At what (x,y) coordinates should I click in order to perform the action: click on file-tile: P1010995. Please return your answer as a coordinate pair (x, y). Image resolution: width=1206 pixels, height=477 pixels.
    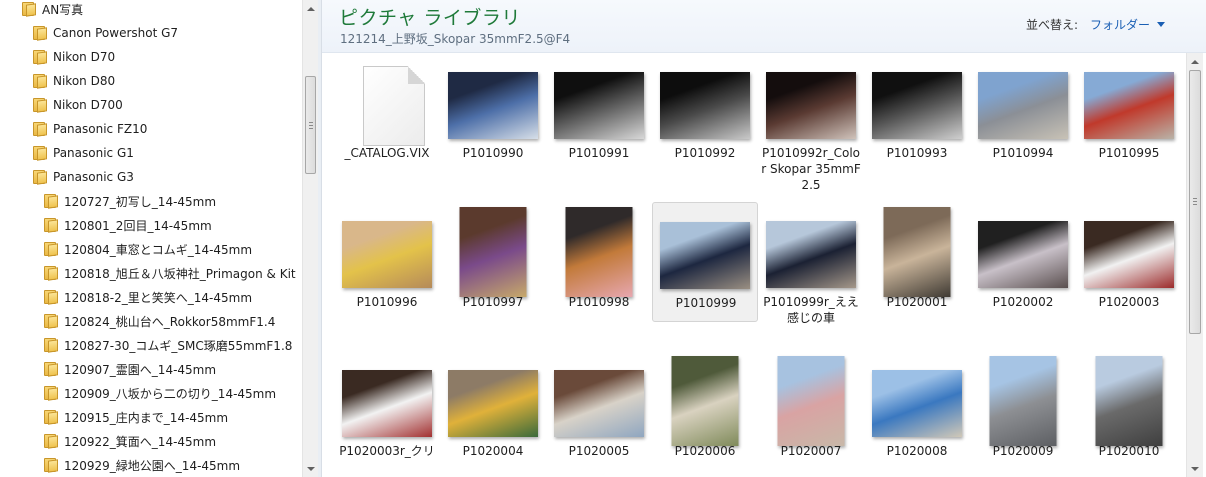
    Looking at the image, I should click on (1129, 113).